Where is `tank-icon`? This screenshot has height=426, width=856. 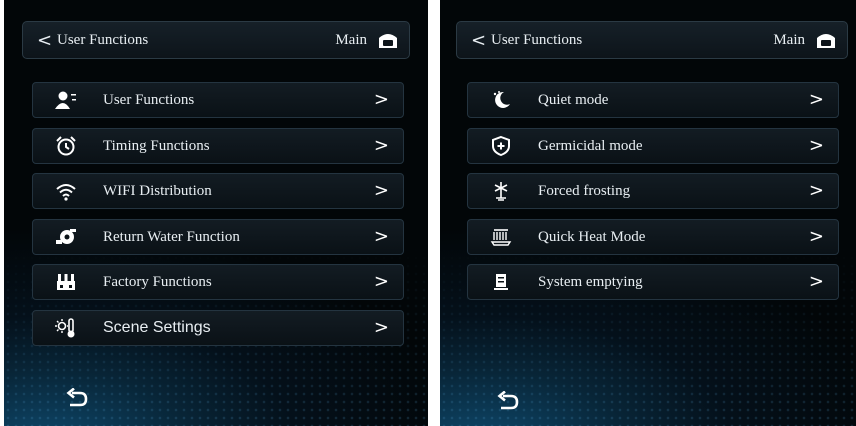
tank-icon is located at coordinates (501, 282).